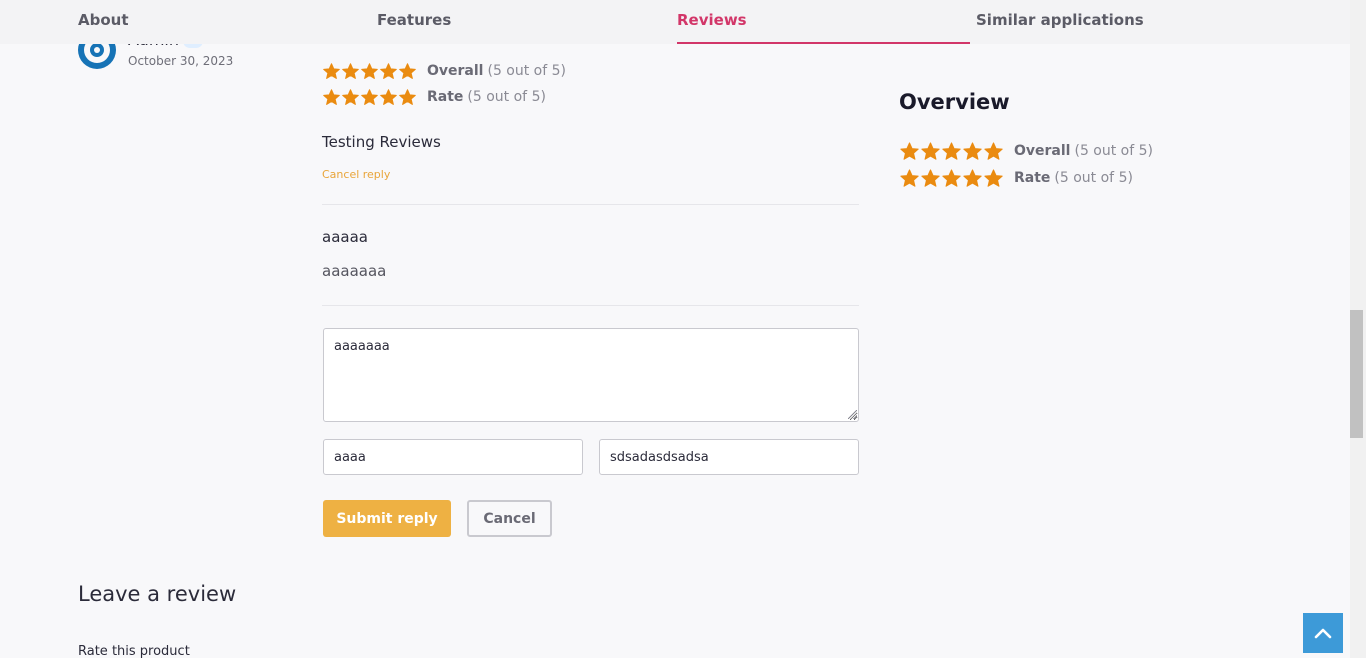 This screenshot has width=1366, height=658. I want to click on back-to-top-button, so click(1323, 633).